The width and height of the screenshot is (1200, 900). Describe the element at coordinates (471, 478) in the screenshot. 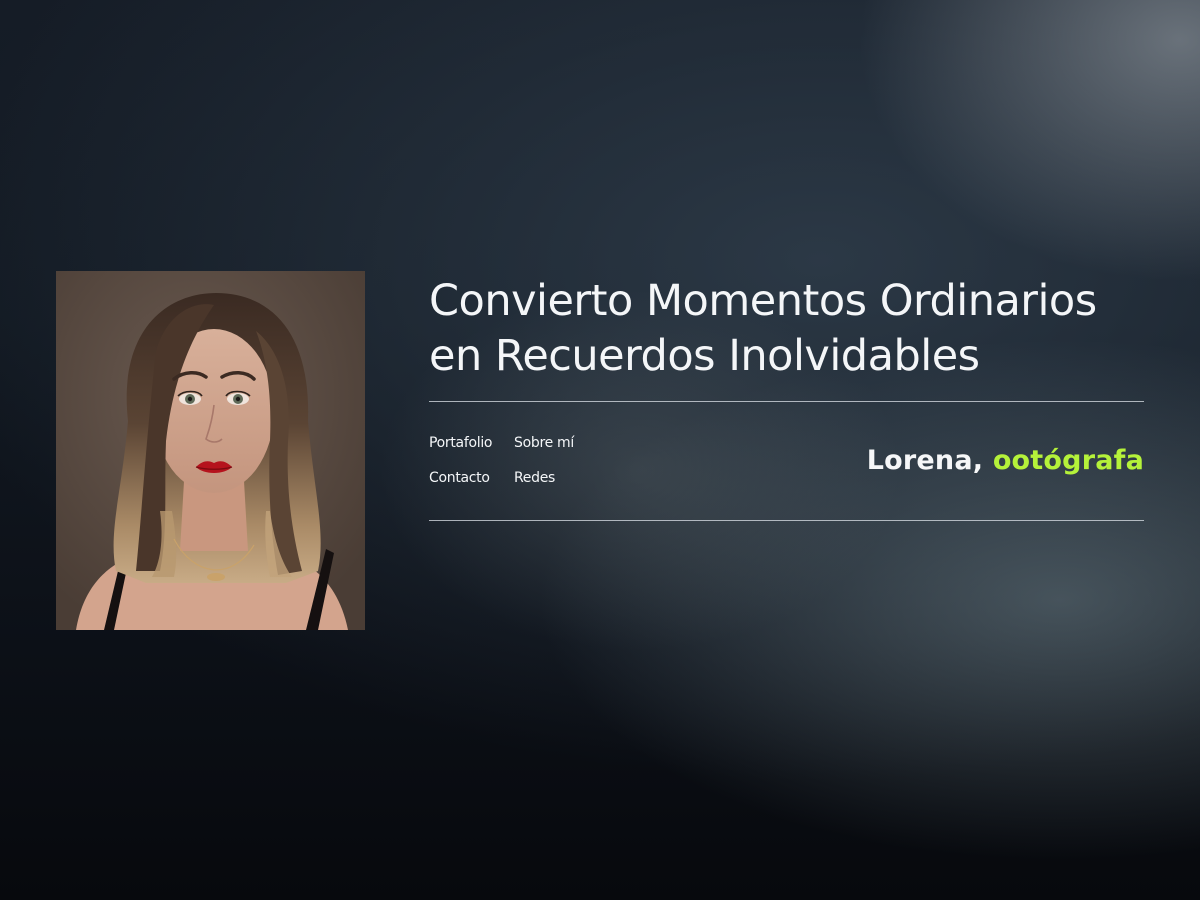

I see `nav-link-contacto: Contacto` at that location.